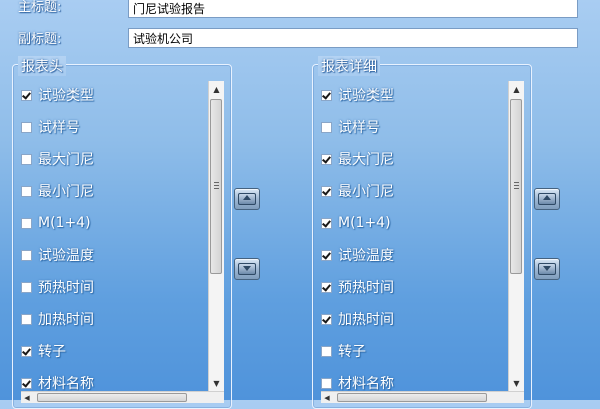  I want to click on report-detail-item: 最小门尼, so click(357, 191).